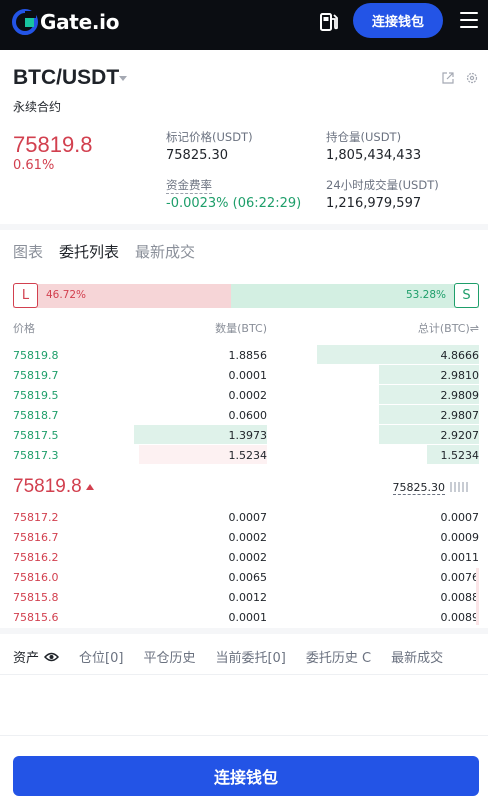 The width and height of the screenshot is (488, 803). What do you see at coordinates (477, 596) in the screenshot?
I see `bid-depth-strip` at bounding box center [477, 596].